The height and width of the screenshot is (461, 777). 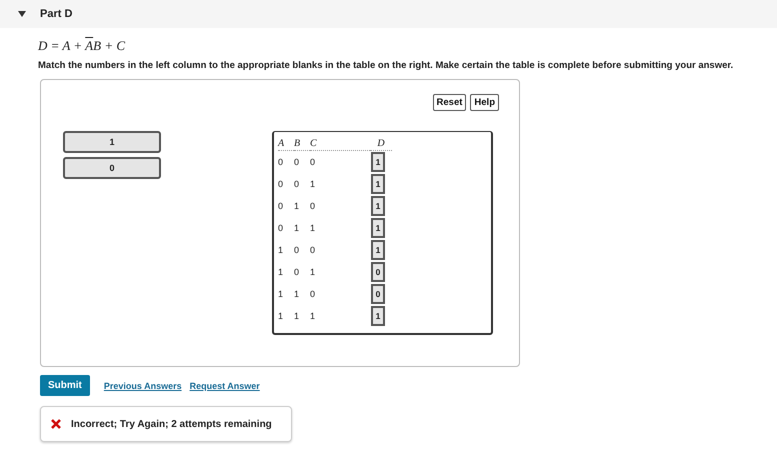 I want to click on column-header: D, so click(x=381, y=144).